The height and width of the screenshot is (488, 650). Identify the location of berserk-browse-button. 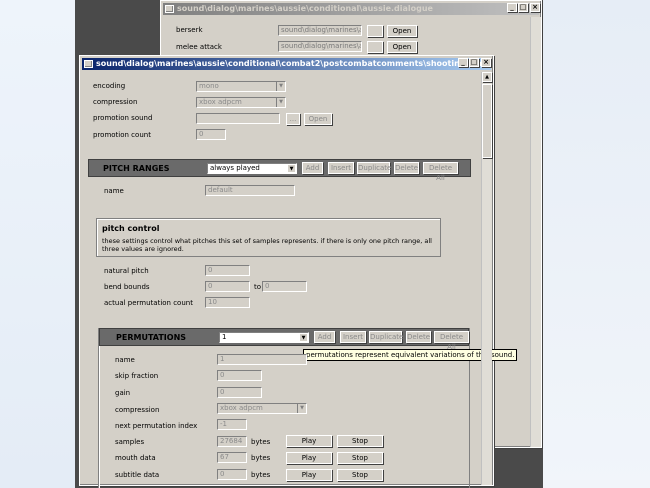
(375, 31).